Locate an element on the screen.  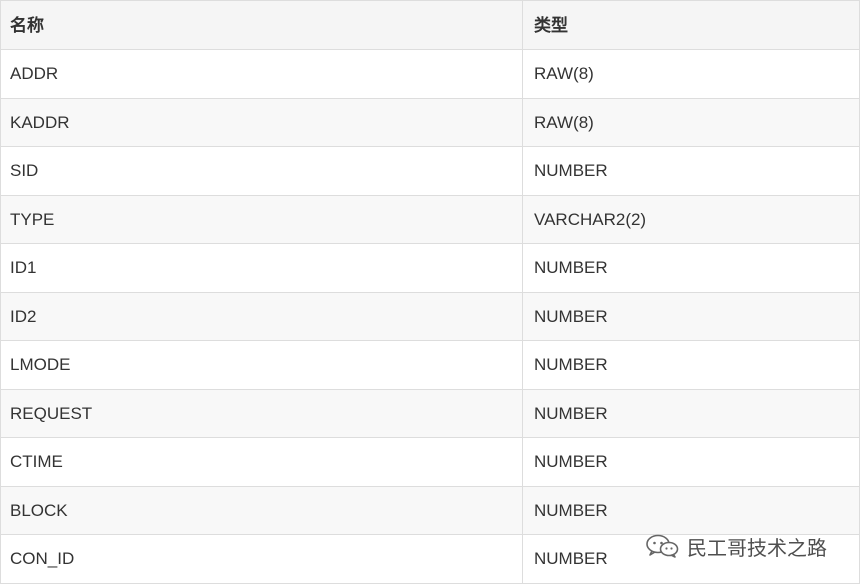
table-row: ID1 NUMBER is located at coordinates (430, 268).